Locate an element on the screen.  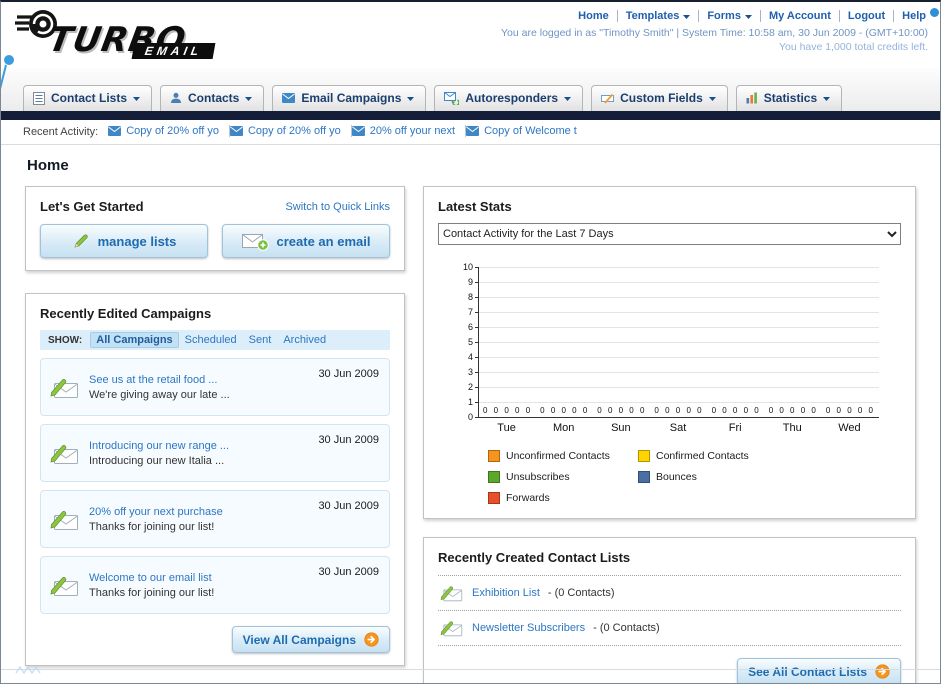
contact-list-link: Newsletter Subscribers is located at coordinates (528, 628).